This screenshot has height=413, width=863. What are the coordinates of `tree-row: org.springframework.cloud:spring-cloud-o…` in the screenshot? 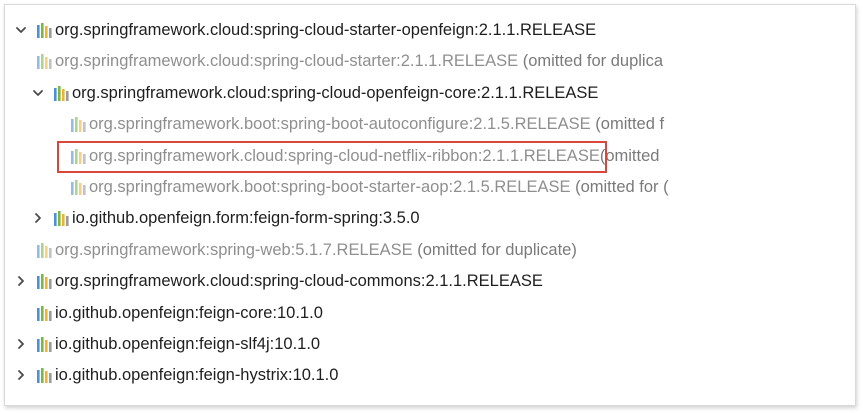 It's located at (430, 93).